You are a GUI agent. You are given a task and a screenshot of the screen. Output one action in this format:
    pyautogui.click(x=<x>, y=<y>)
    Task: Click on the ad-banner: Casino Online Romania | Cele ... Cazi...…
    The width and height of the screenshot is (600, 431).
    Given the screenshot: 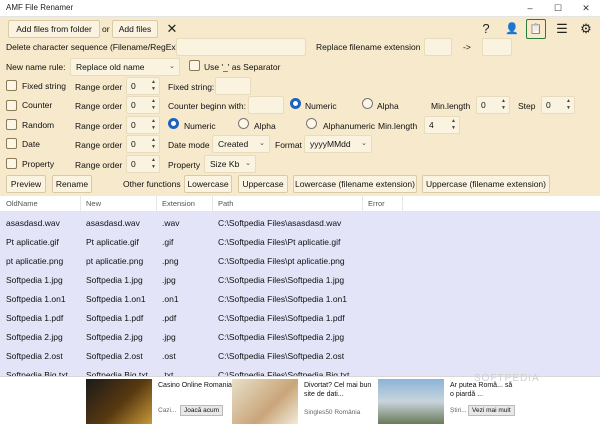 What is the action you would take?
    pyautogui.click(x=300, y=403)
    